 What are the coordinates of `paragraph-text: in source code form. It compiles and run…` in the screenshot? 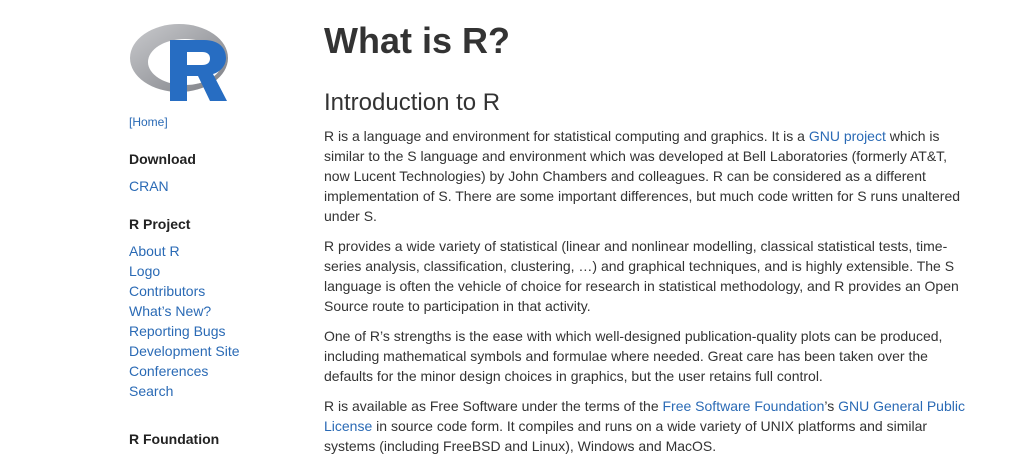 It's located at (626, 436).